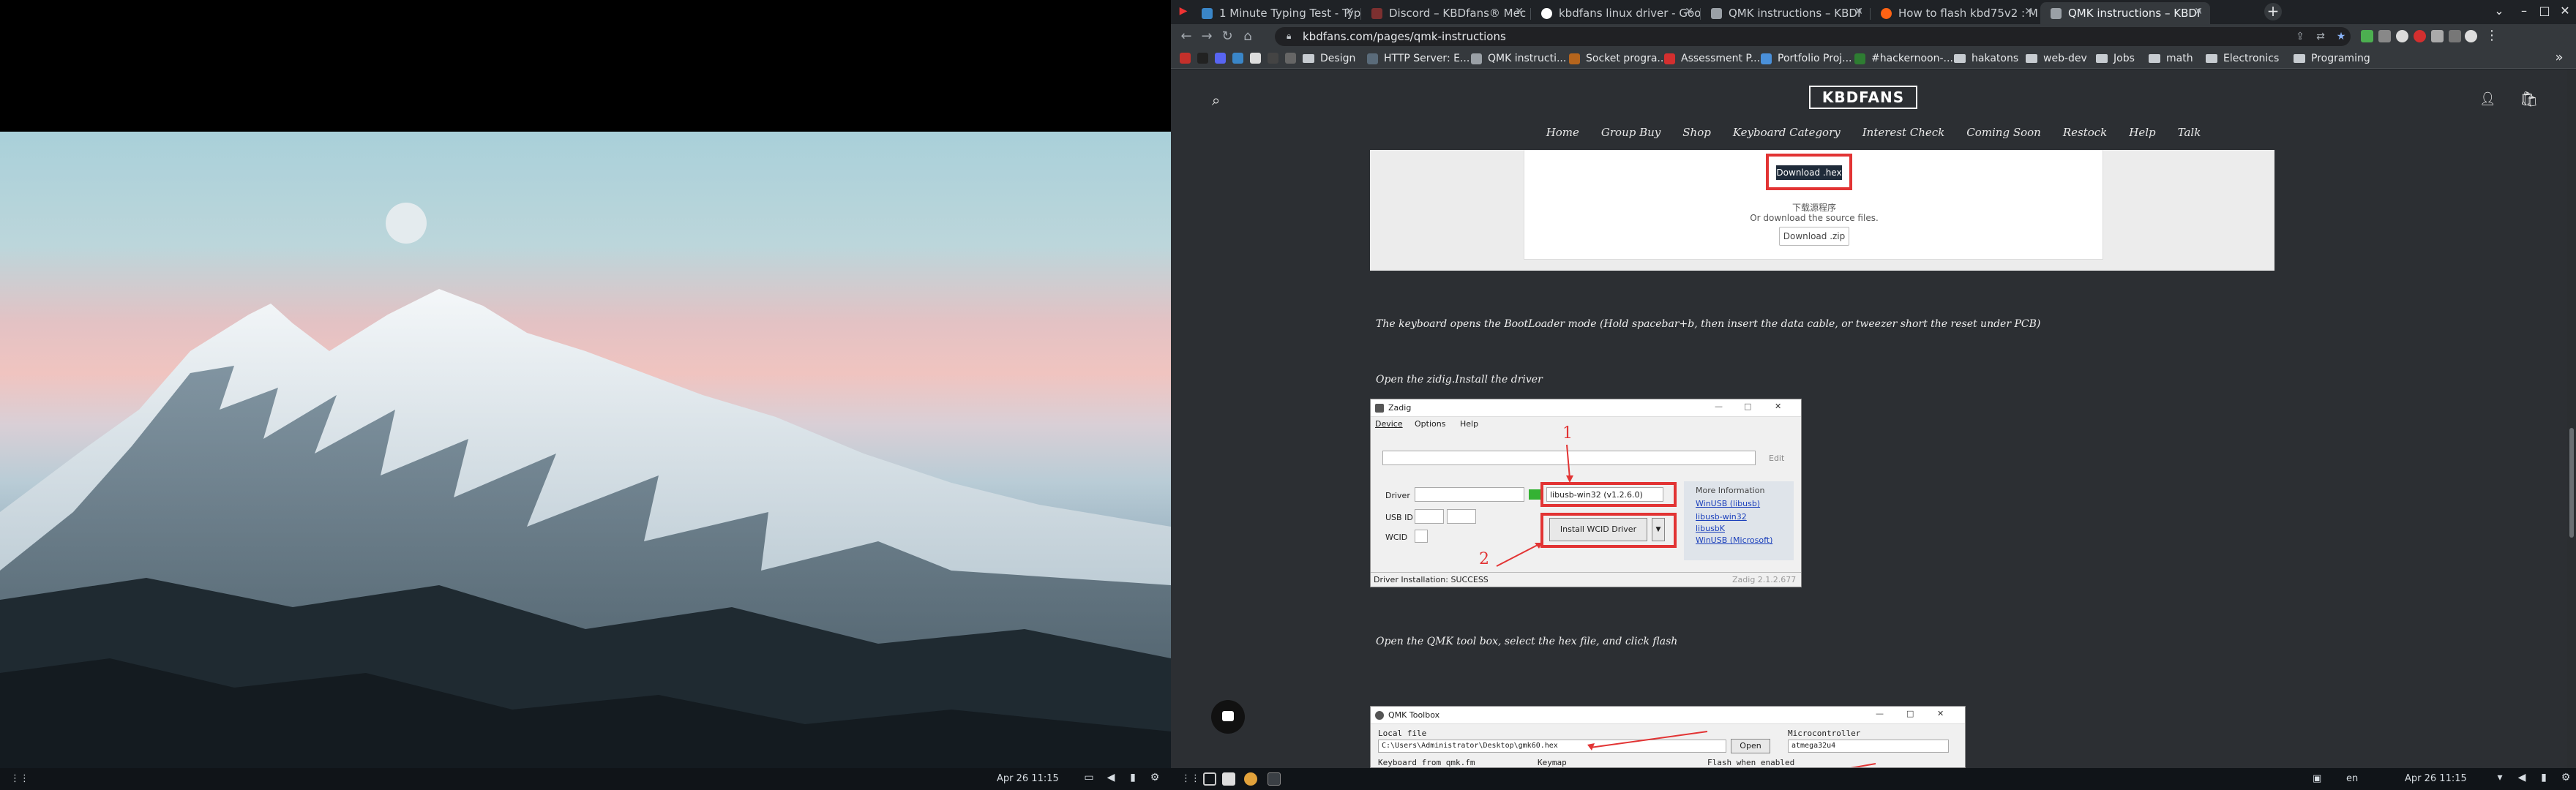 This screenshot has width=2576, height=790. What do you see at coordinates (1290, 59) in the screenshot?
I see `bookmark-gray-icon` at bounding box center [1290, 59].